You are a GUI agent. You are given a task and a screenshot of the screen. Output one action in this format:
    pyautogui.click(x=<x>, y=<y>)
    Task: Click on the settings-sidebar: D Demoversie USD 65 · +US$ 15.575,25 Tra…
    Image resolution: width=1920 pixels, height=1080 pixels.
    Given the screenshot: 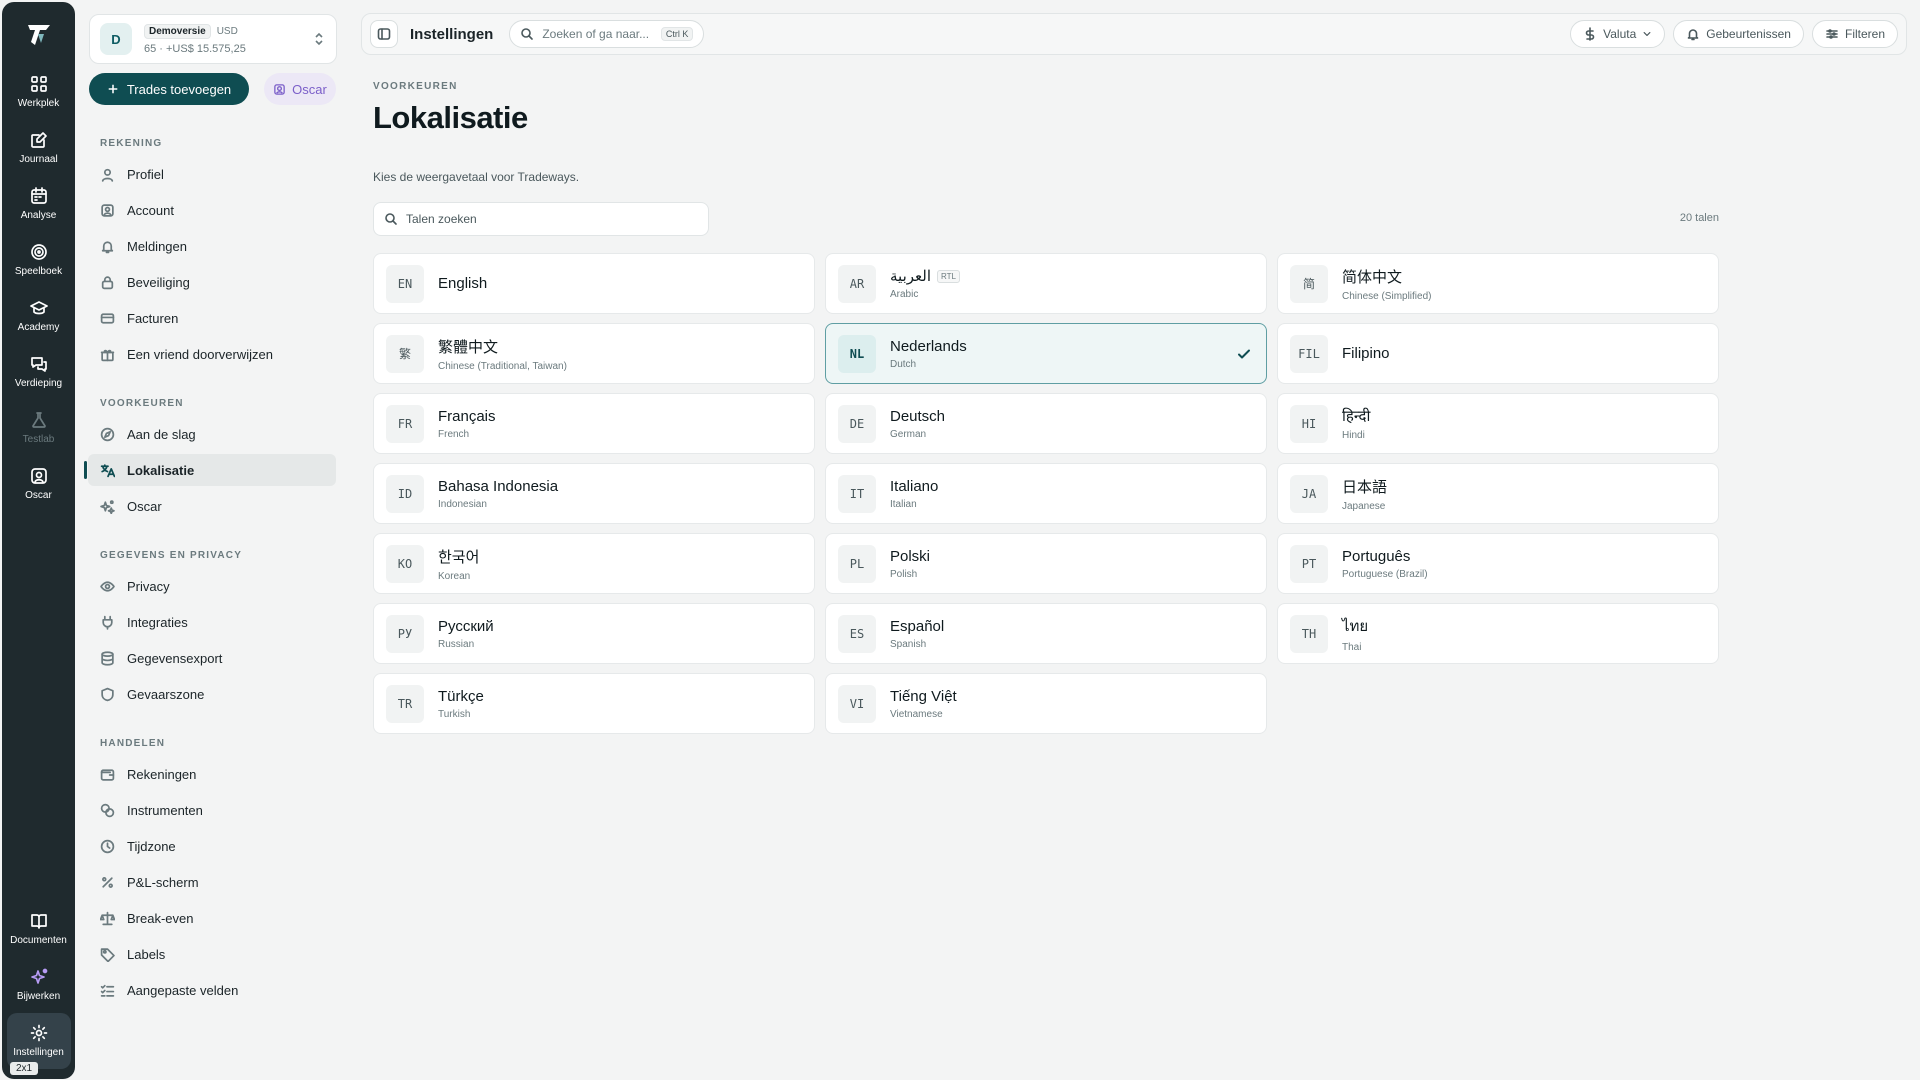 What is the action you would take?
    pyautogui.click(x=212, y=540)
    